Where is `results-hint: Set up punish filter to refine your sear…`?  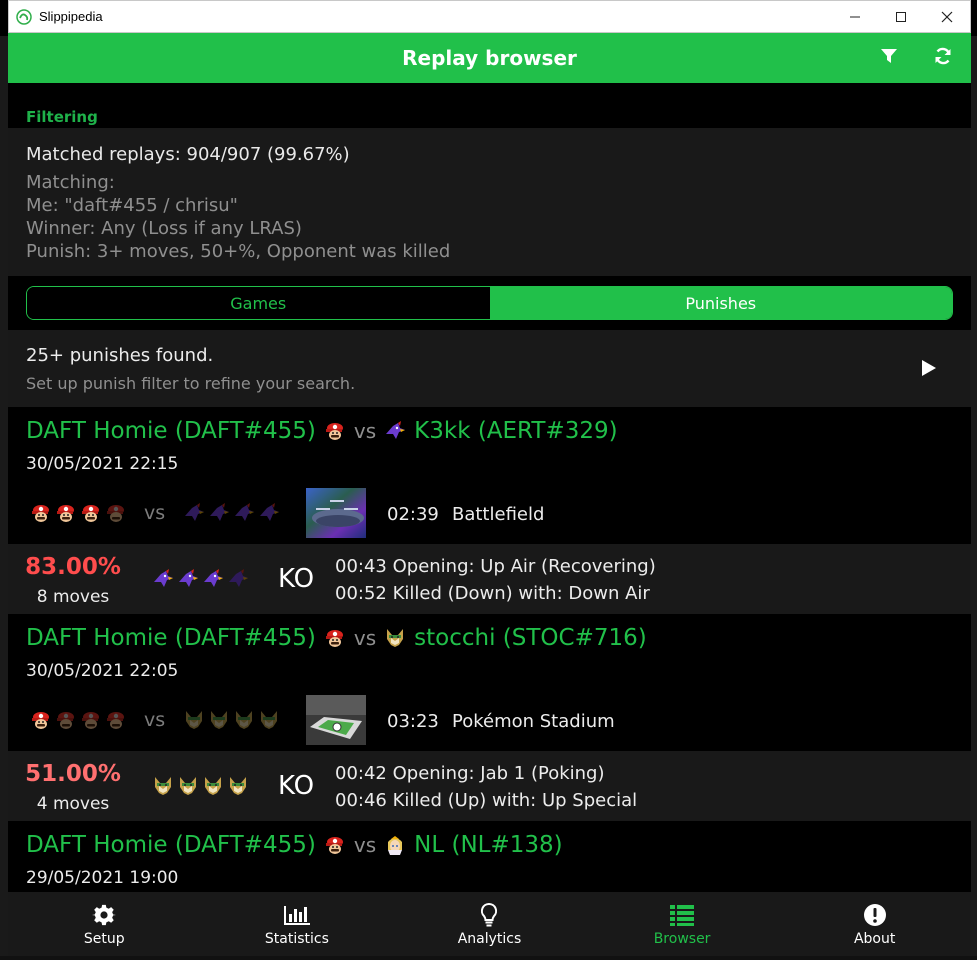
results-hint: Set up punish filter to refine your sear… is located at coordinates (191, 383).